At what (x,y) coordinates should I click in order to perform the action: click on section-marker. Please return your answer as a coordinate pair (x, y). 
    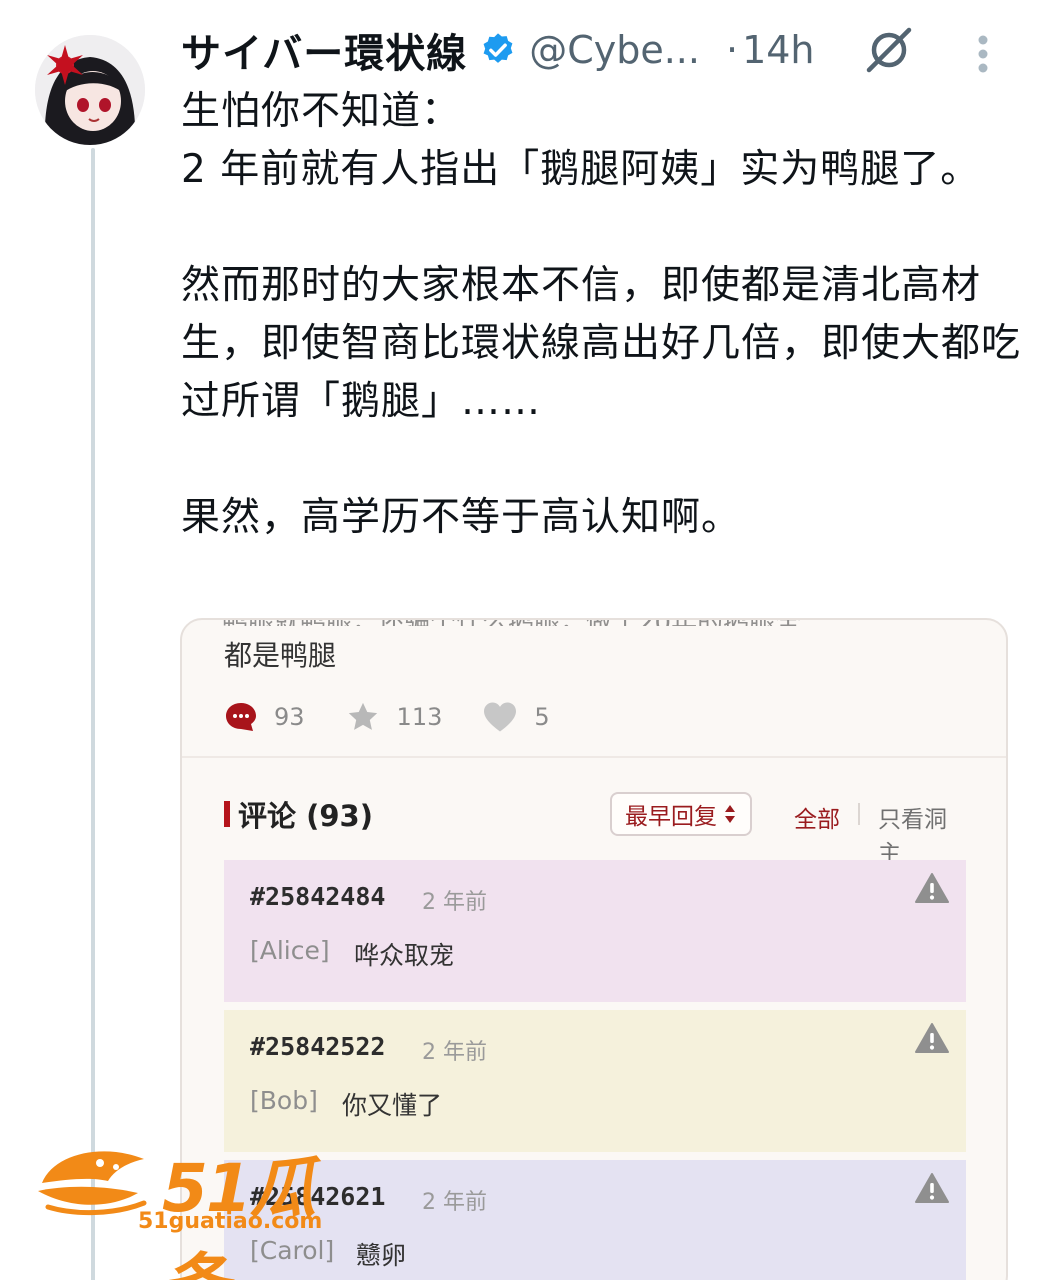
    Looking at the image, I should click on (227, 814).